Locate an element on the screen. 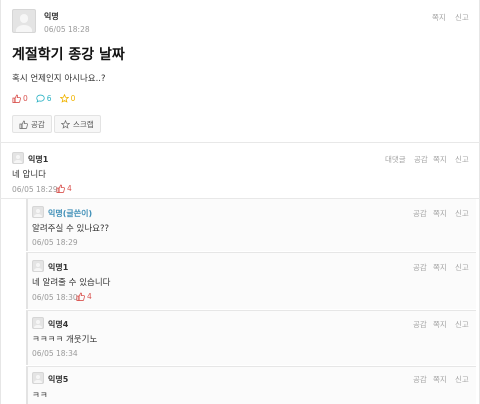 This screenshot has width=480, height=404. post-datetime: 06/05 18:28 is located at coordinates (67, 29).